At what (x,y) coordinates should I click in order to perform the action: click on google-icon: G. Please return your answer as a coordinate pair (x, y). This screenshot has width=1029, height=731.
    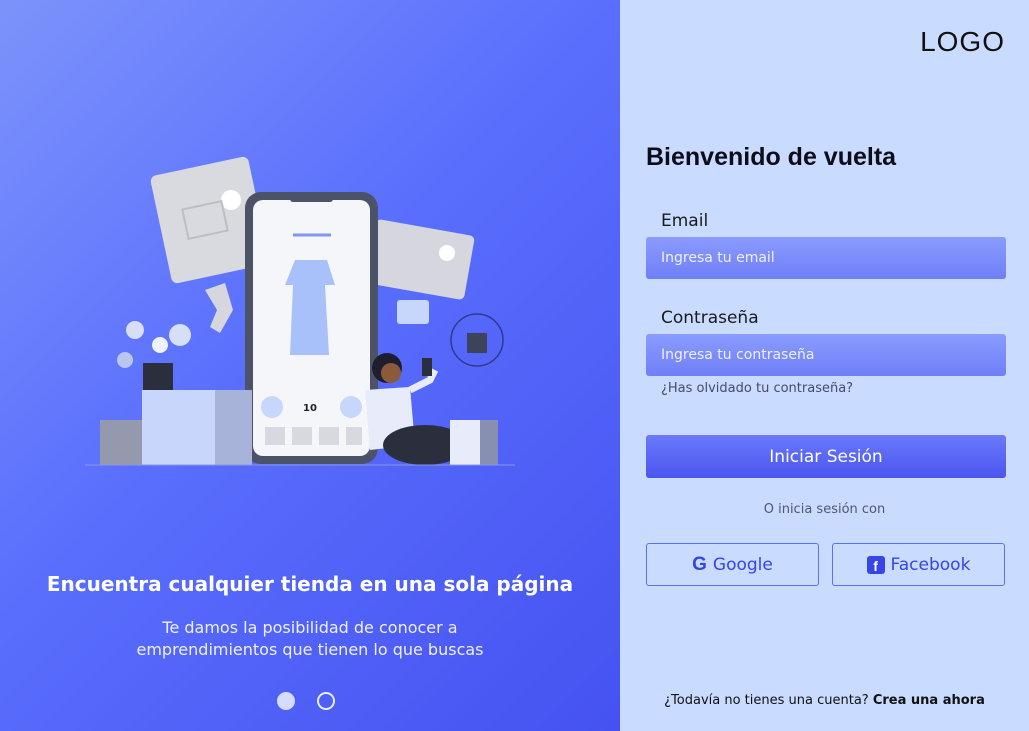
    Looking at the image, I should click on (699, 564).